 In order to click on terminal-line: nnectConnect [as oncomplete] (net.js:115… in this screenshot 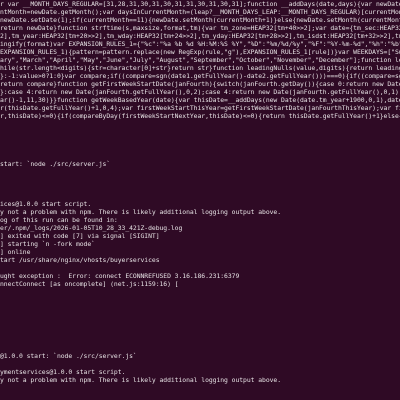, I will do `click(89, 284)`.